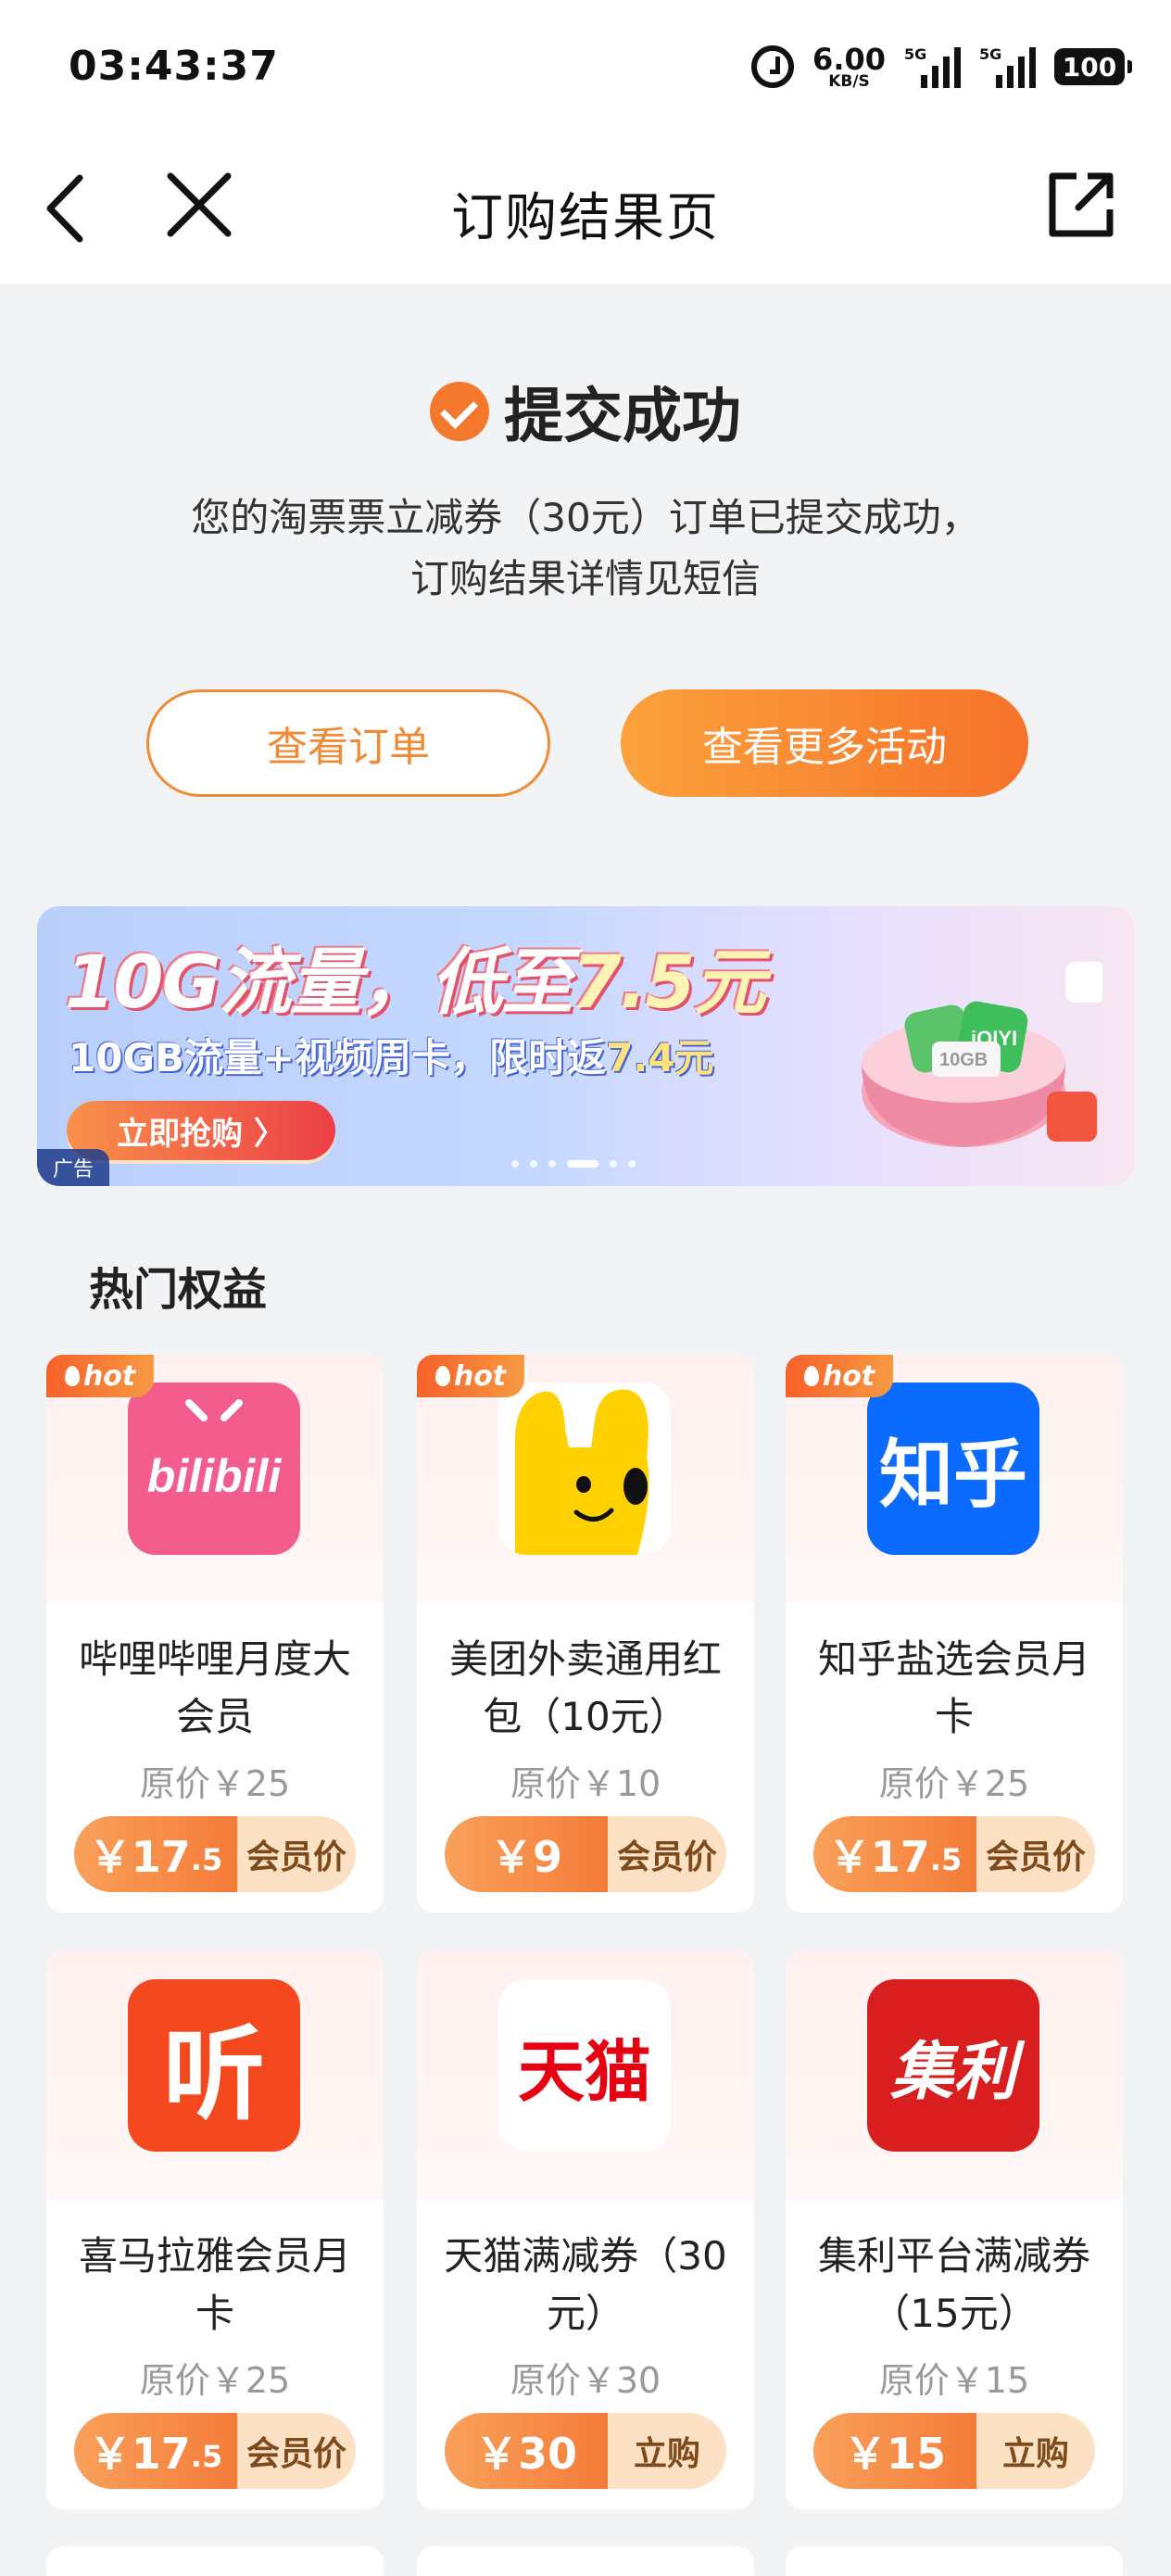  Describe the element at coordinates (954, 2256) in the screenshot. I see `product-name-line: 集利平台满减券` at that location.